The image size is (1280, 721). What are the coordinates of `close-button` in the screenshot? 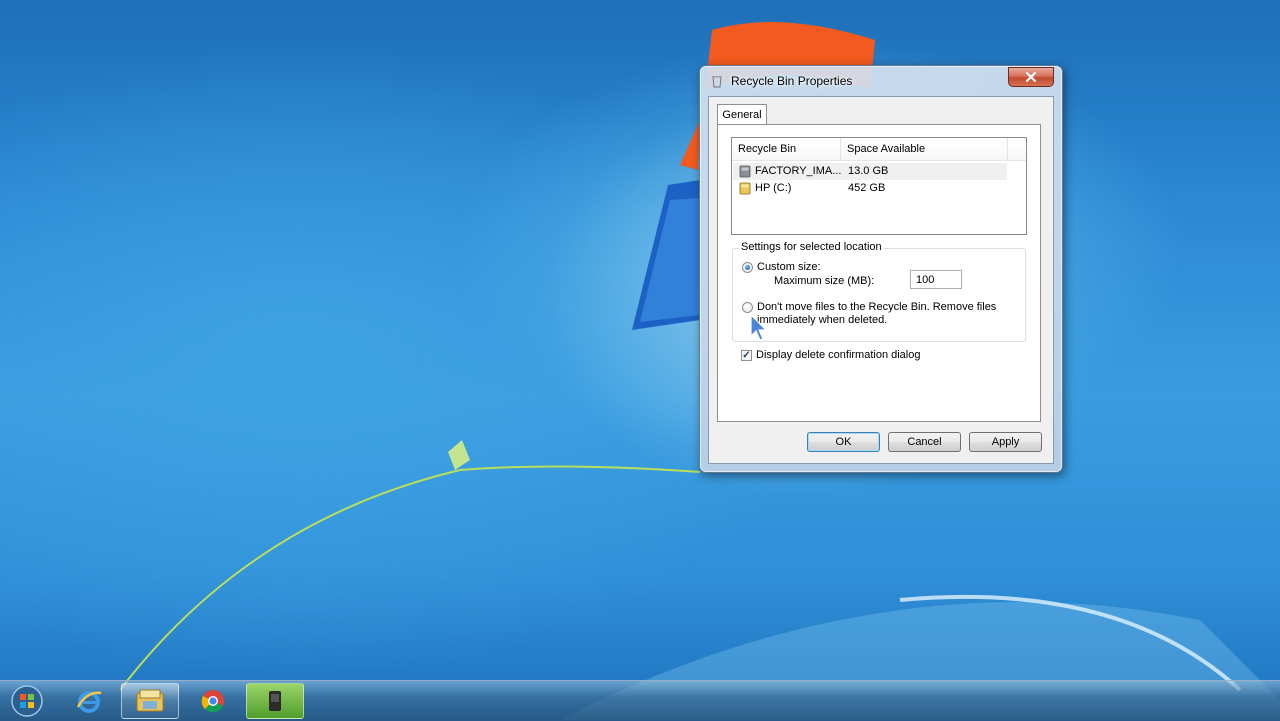 It's located at (1031, 77).